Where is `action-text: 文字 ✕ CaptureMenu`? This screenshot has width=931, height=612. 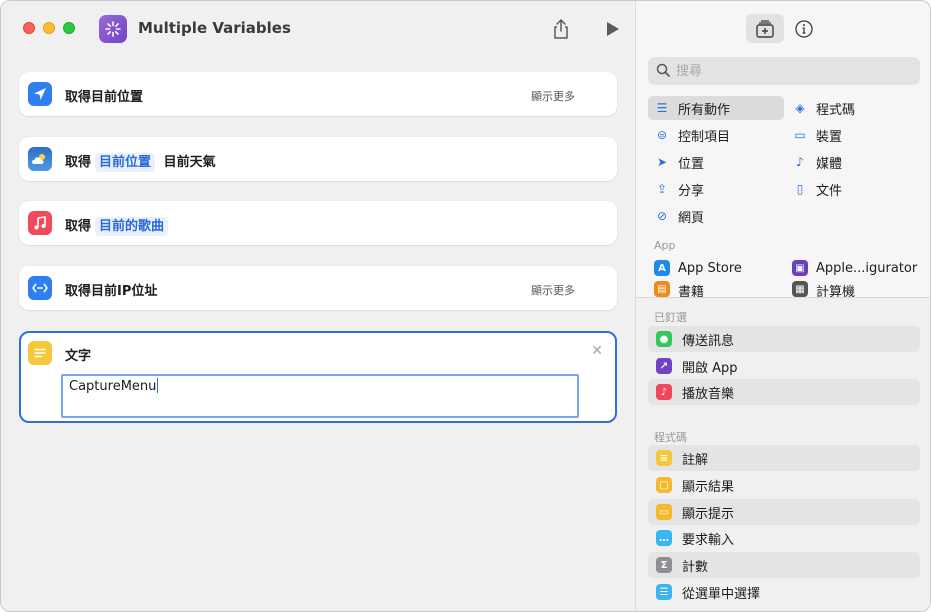 action-text: 文字 ✕ CaptureMenu is located at coordinates (318, 377).